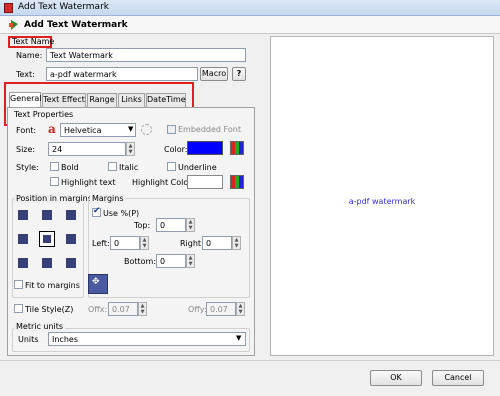 The width and height of the screenshot is (500, 396). Describe the element at coordinates (27, 167) in the screenshot. I see `style-label: Style:` at that location.